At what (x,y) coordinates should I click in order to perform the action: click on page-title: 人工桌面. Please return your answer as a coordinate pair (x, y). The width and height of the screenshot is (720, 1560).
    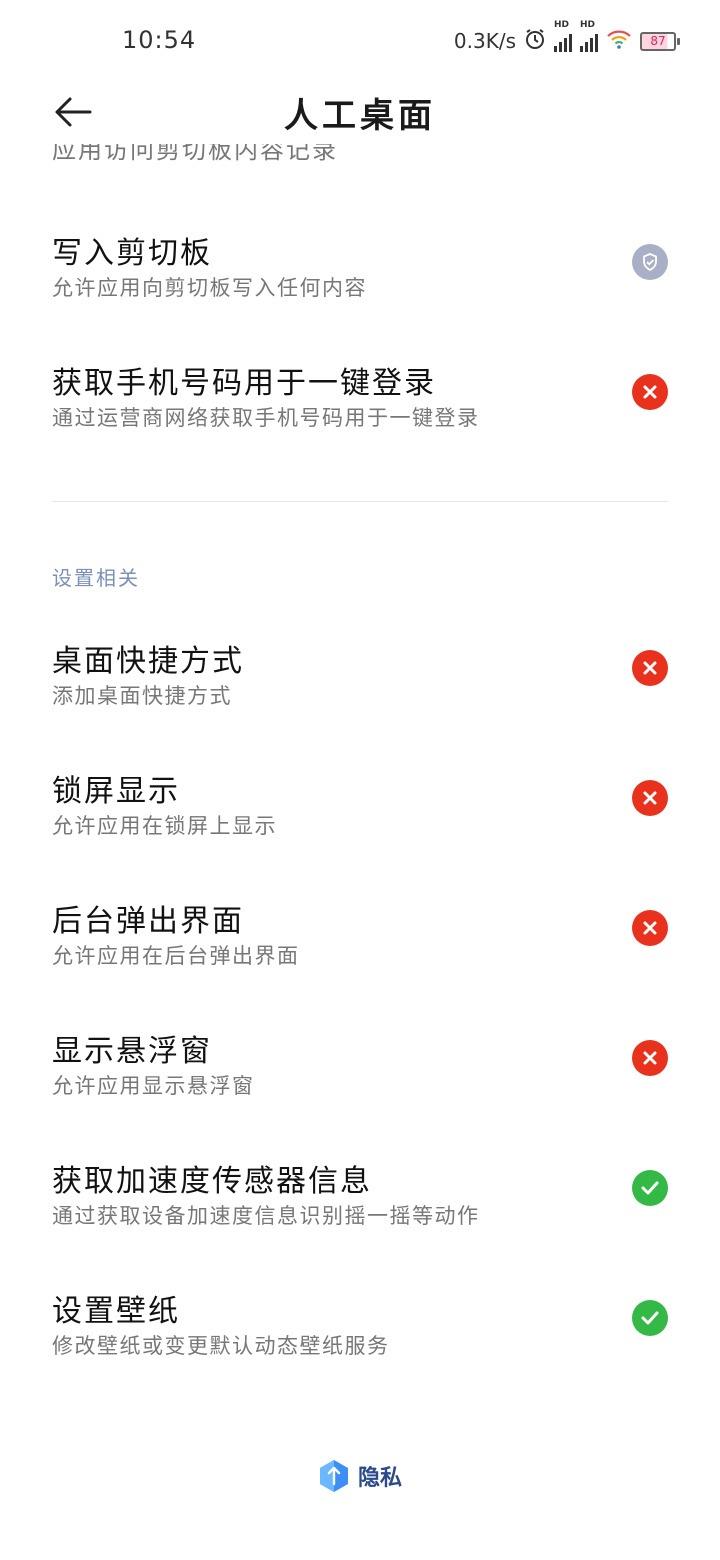
    Looking at the image, I should click on (360, 116).